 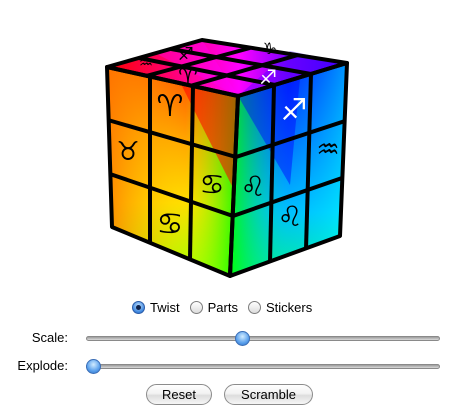 I want to click on glyph-top-2: ♒, so click(x=146, y=62).